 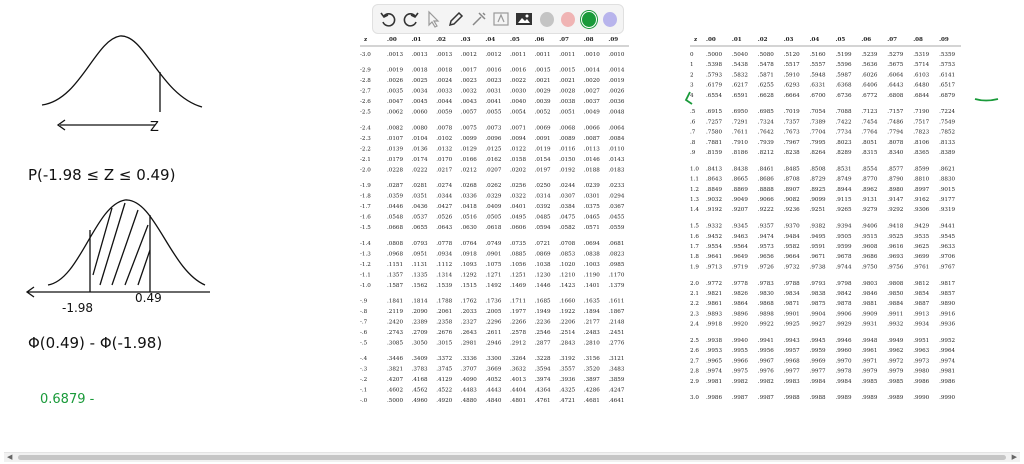 I want to click on z-table-cell: .5517, so click(x=792, y=65).